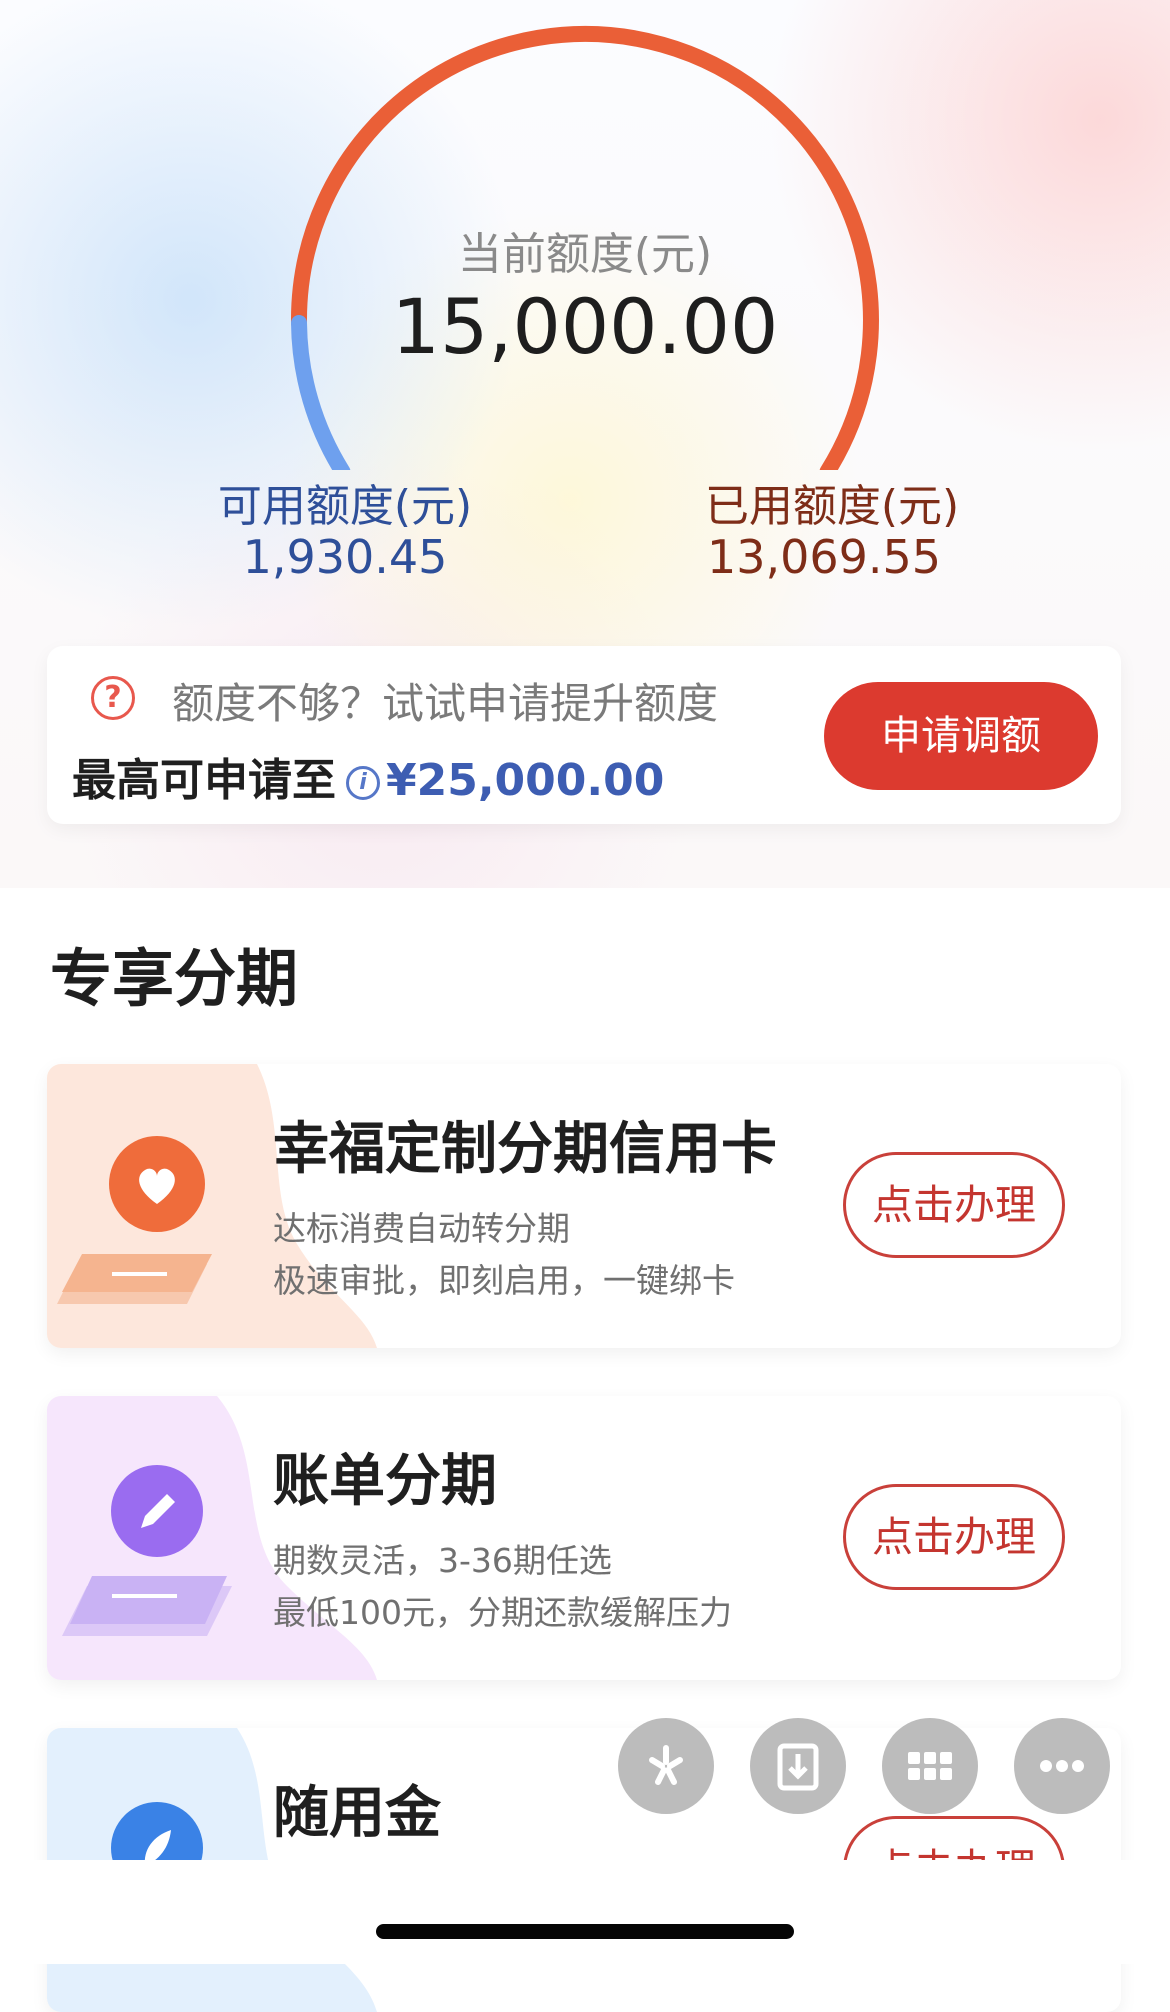  Describe the element at coordinates (445, 703) in the screenshot. I see `limit-increase-prompt: 额度不够？试试申请提升额度` at that location.